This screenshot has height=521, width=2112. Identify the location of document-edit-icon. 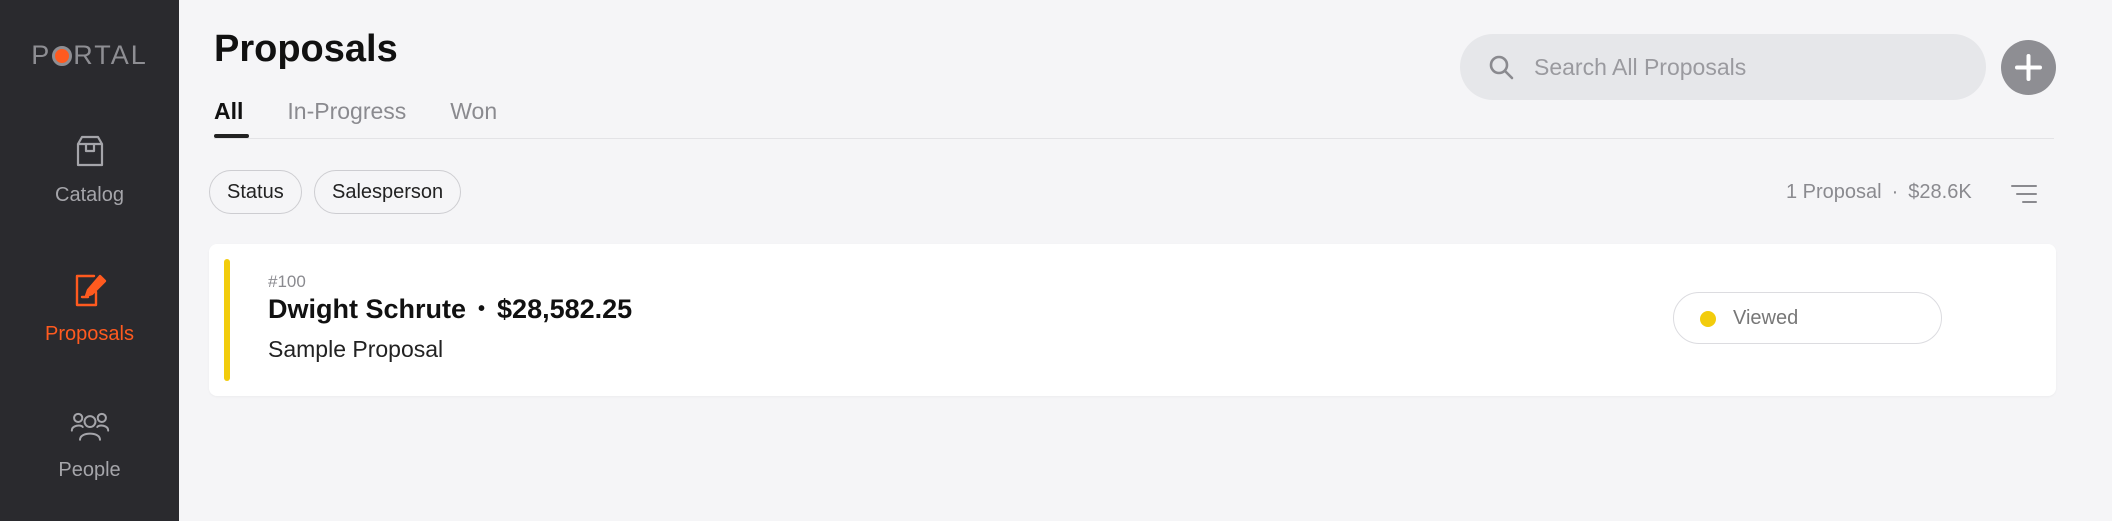
(90, 290).